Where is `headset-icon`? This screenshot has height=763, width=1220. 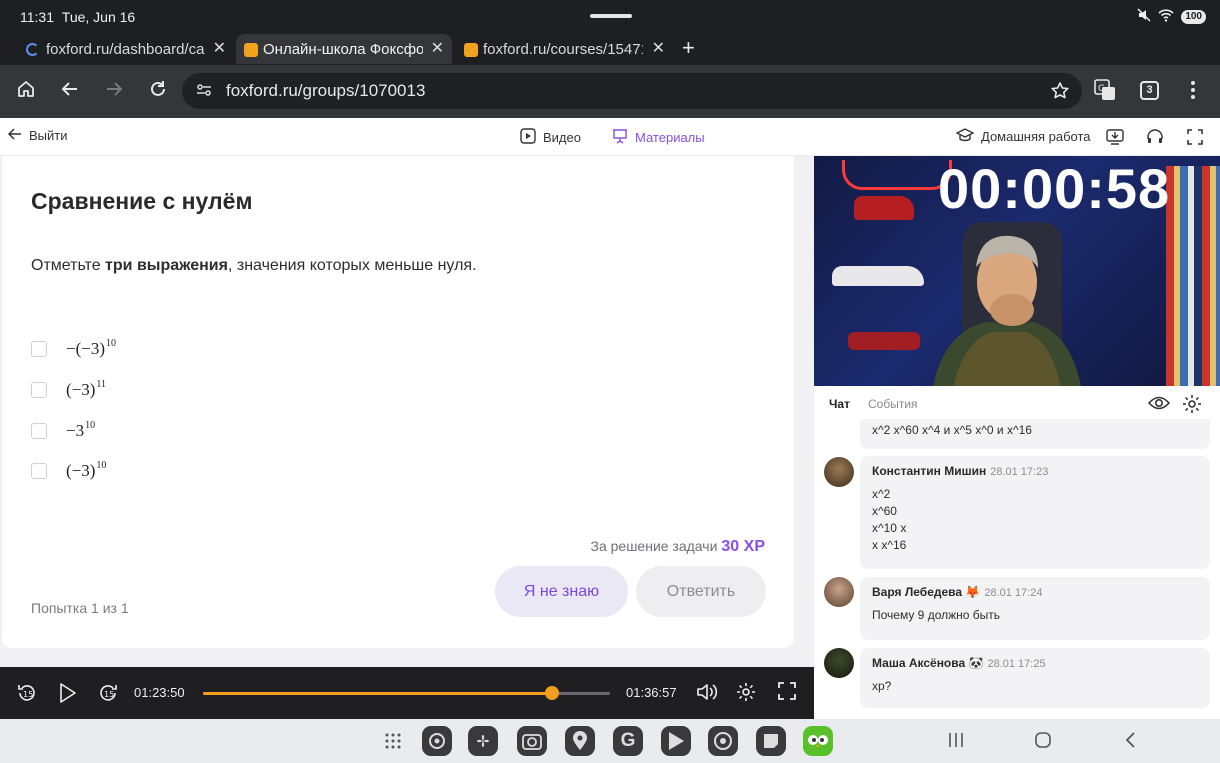 headset-icon is located at coordinates (1155, 138).